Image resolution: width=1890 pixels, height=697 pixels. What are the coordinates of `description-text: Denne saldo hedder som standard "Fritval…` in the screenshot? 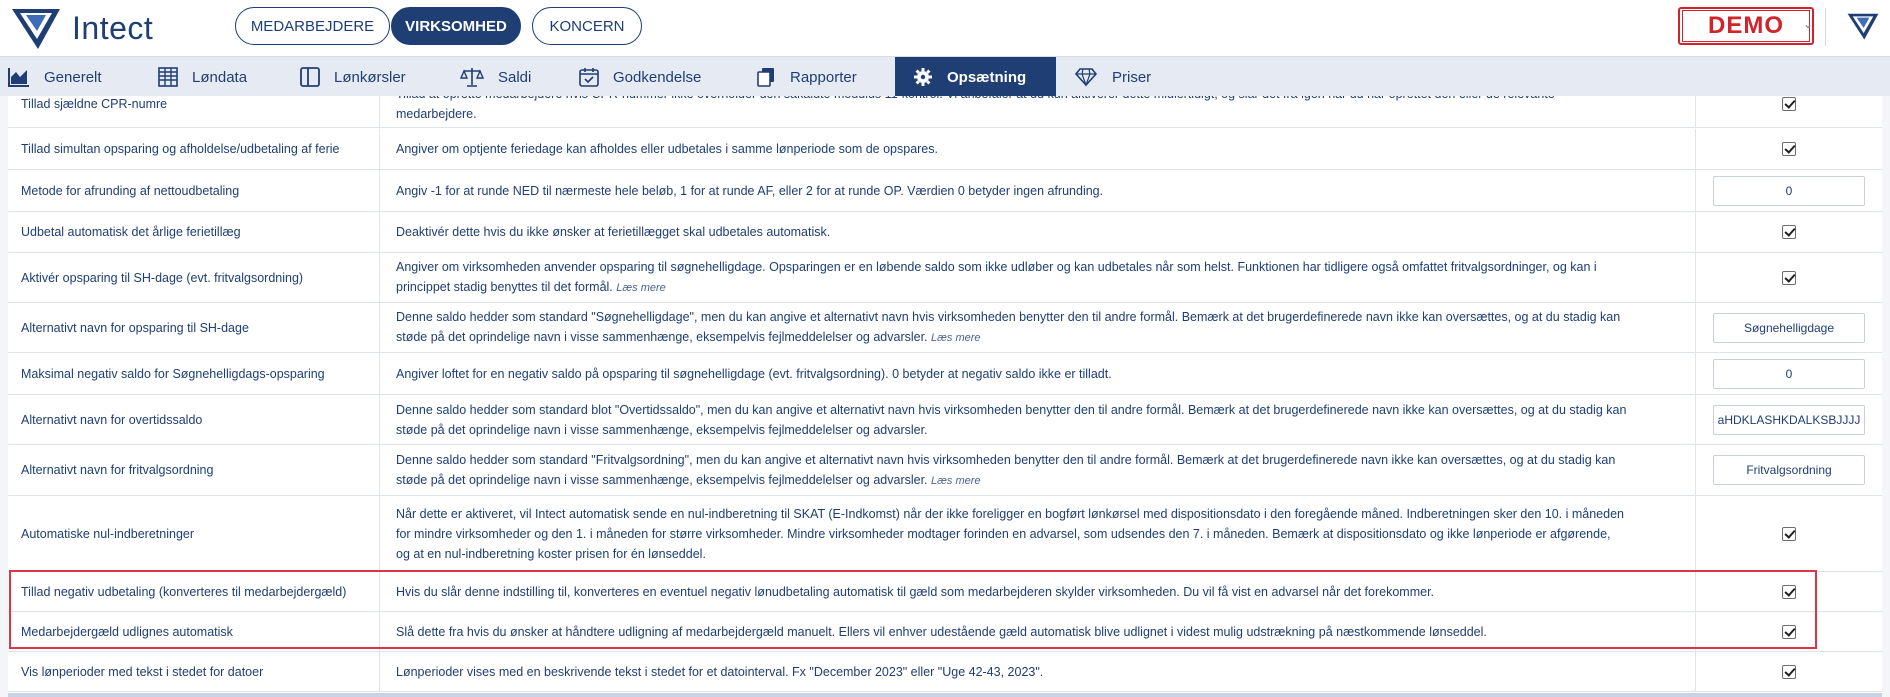 It's located at (1005, 470).